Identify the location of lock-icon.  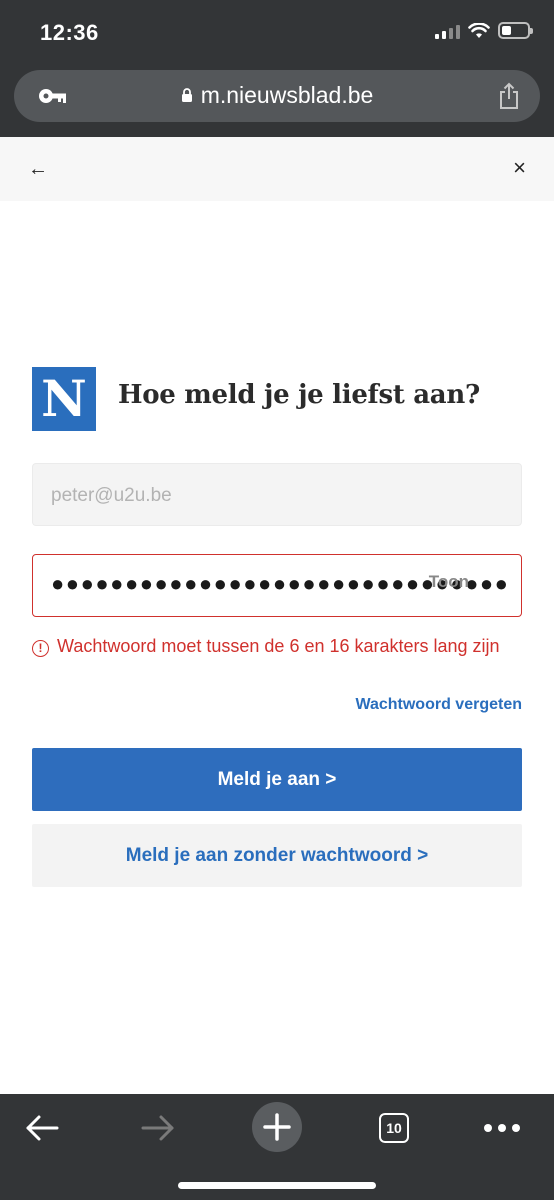
(186, 95).